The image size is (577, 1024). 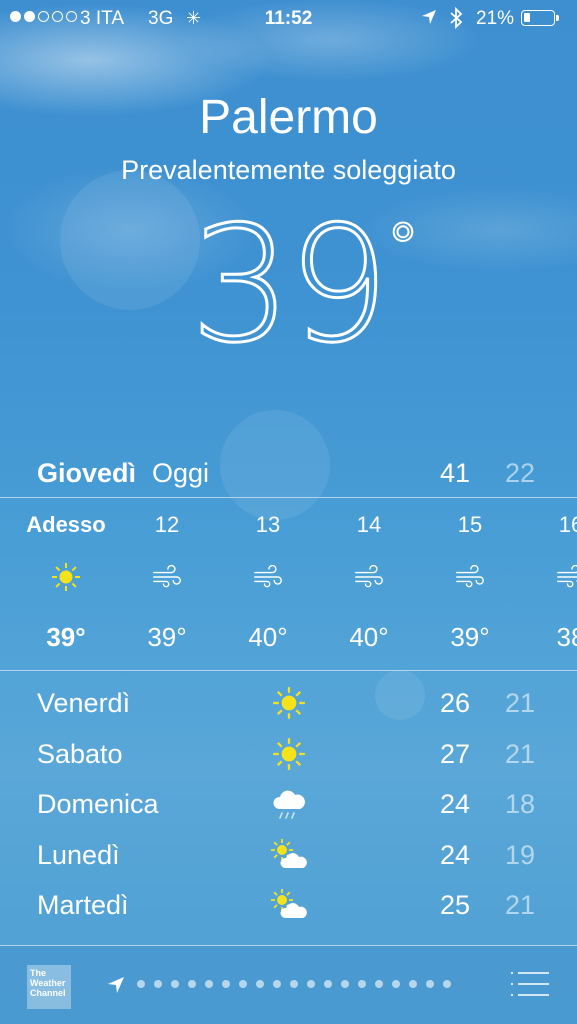 What do you see at coordinates (456, 21) in the screenshot?
I see `bluetooth-icon` at bounding box center [456, 21].